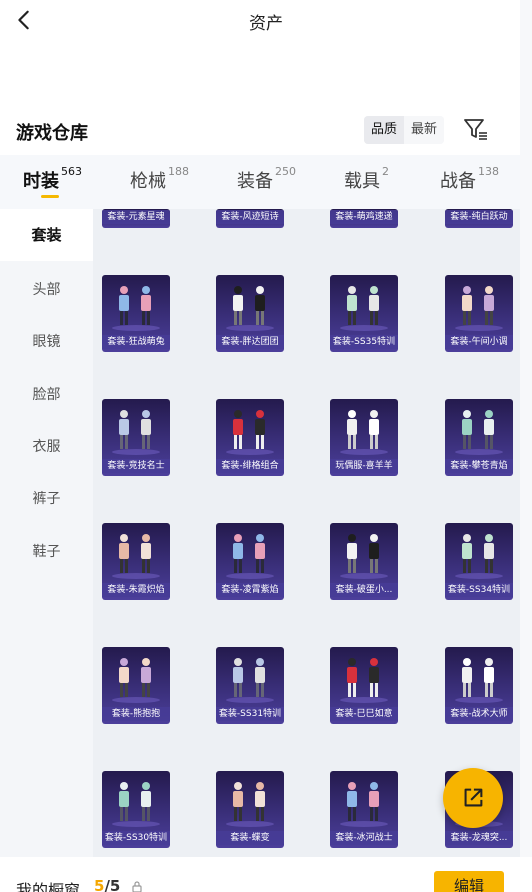  I want to click on outfit-name: 套装-熊抱抱, so click(136, 714).